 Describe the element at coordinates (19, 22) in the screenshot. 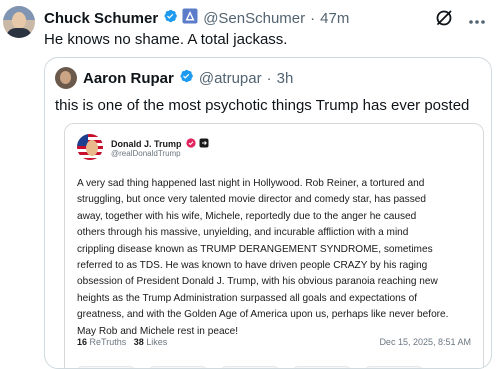

I see `author-avatar` at that location.